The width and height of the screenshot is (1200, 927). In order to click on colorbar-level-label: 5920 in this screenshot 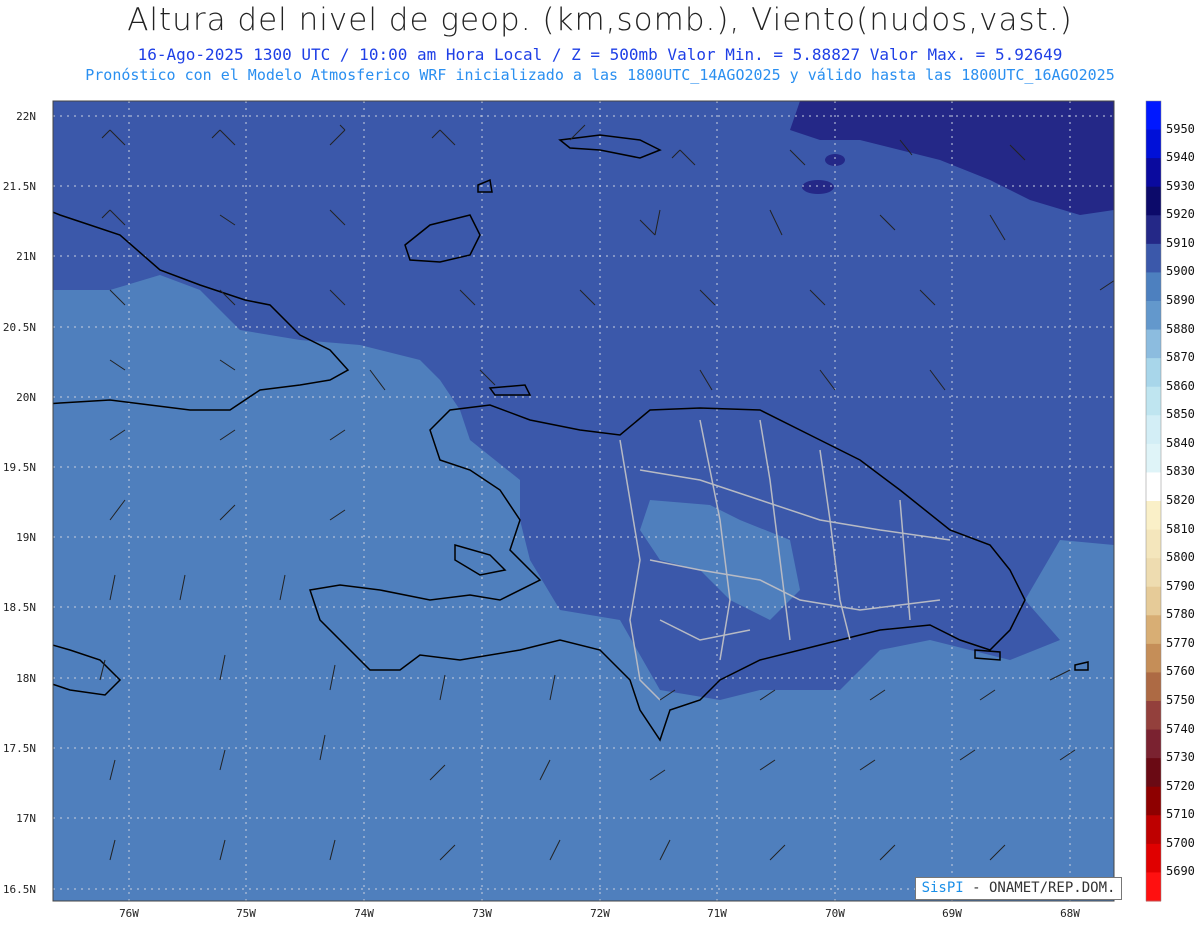, I will do `click(1180, 214)`.